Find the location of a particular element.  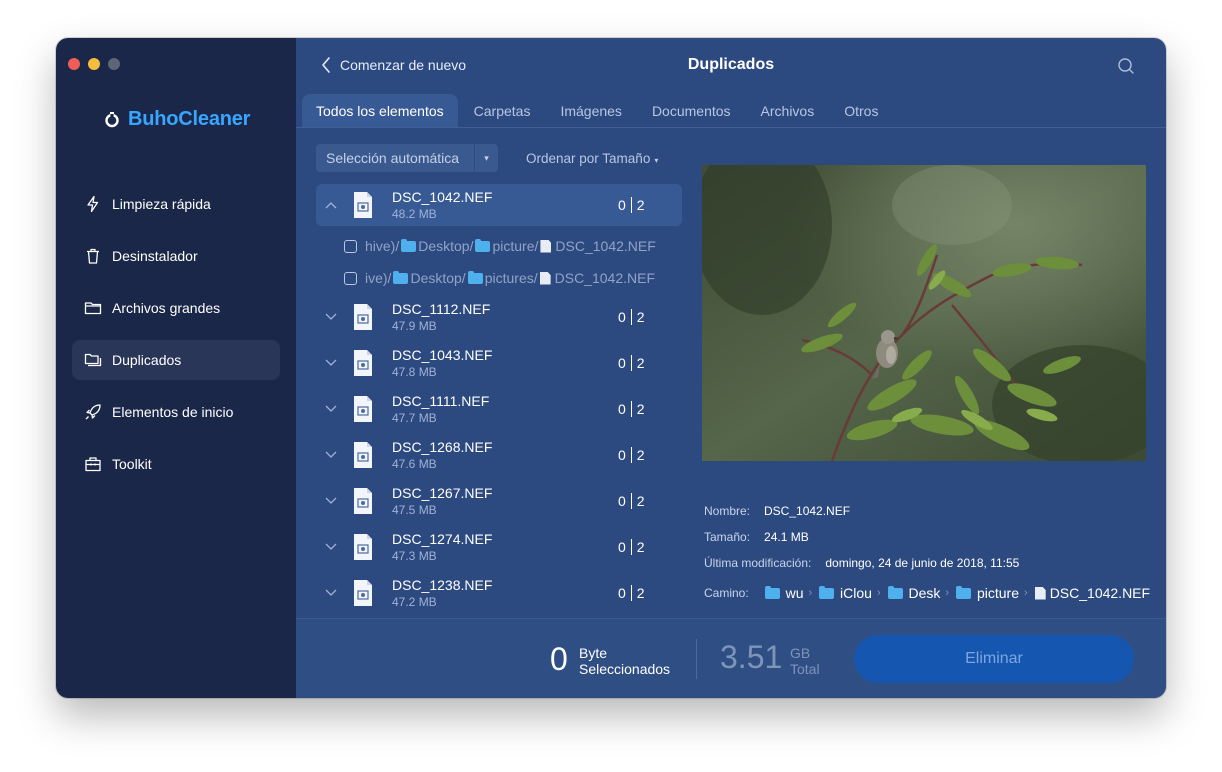

sidebar-item-startup-items: Elementos de inicio is located at coordinates (176, 412).